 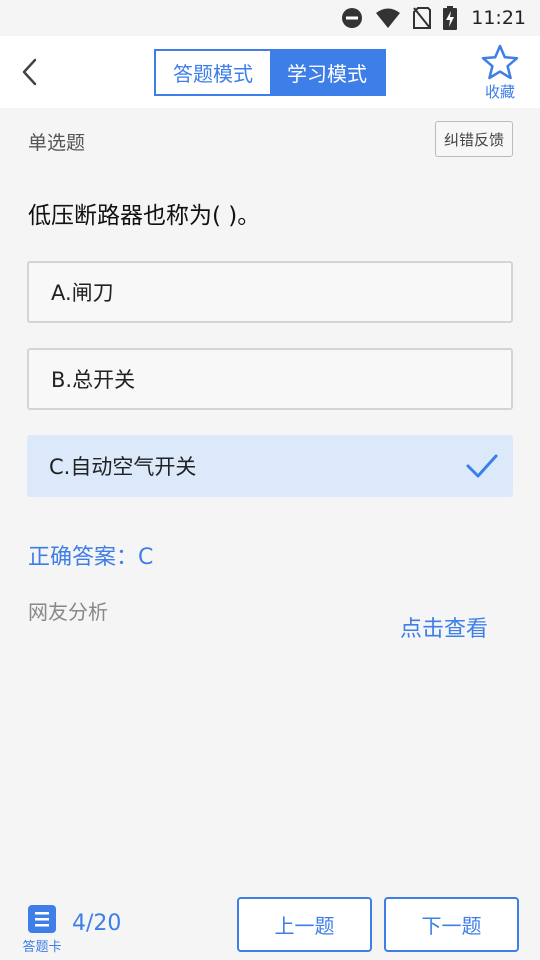 I want to click on checkmark-icon, so click(x=482, y=466).